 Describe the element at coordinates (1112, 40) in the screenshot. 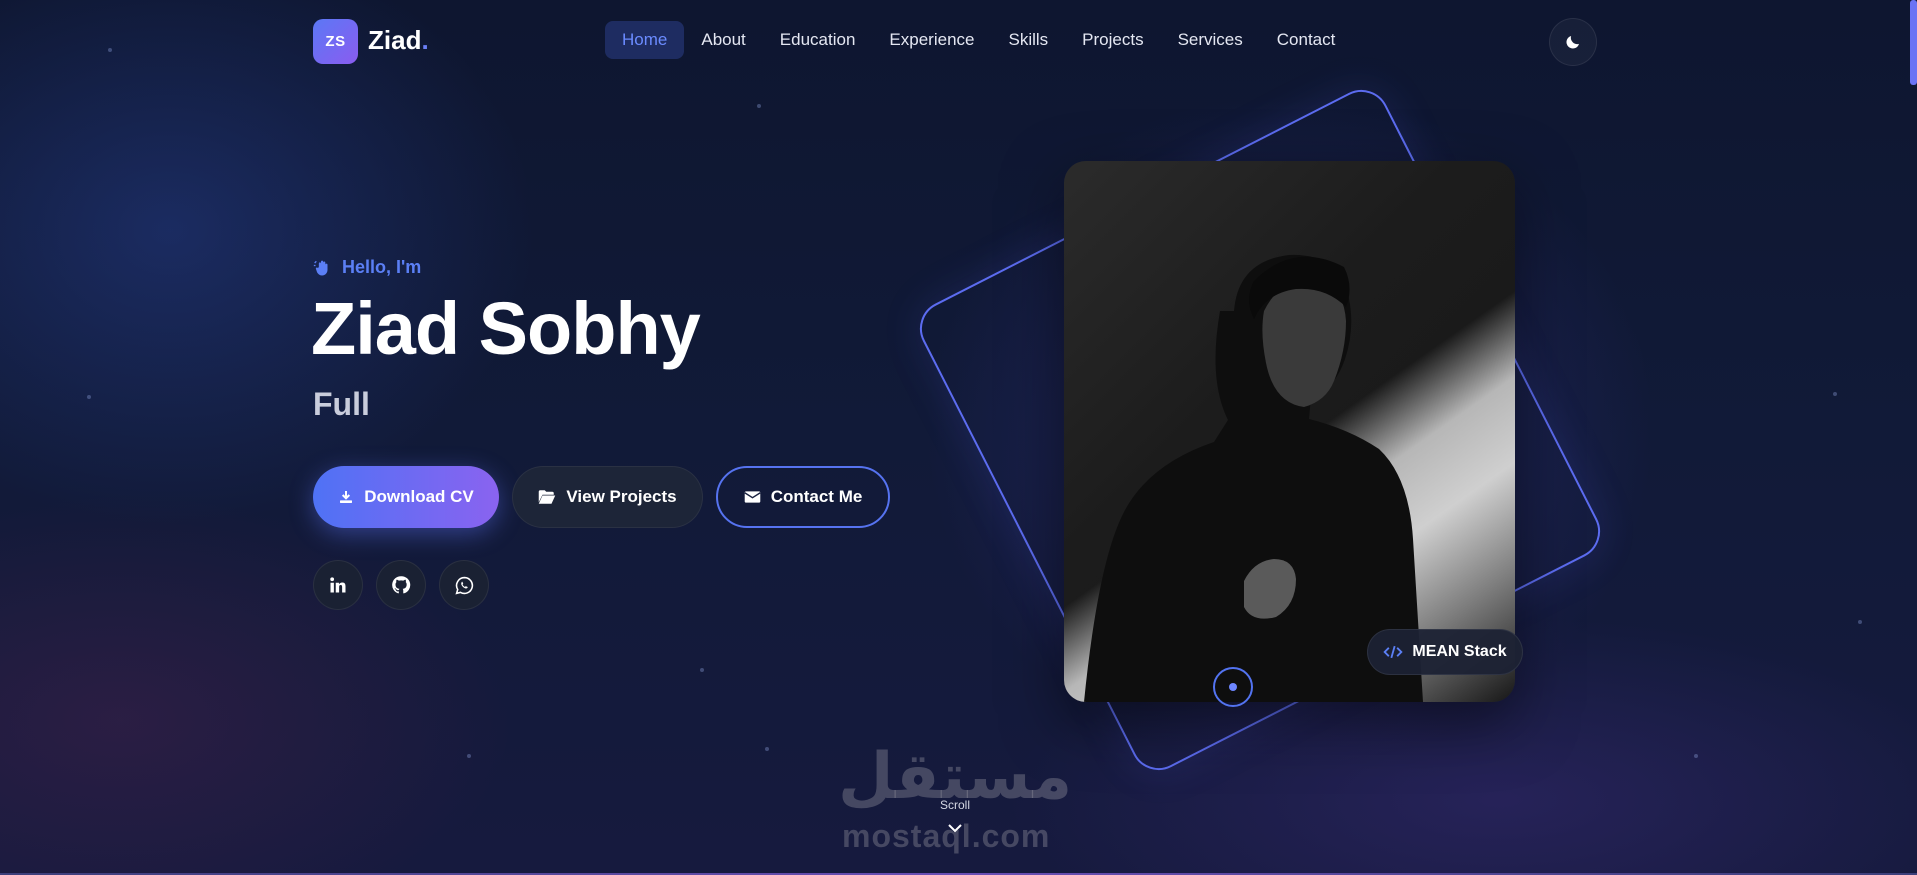

I see `nav-projects: Projects` at that location.